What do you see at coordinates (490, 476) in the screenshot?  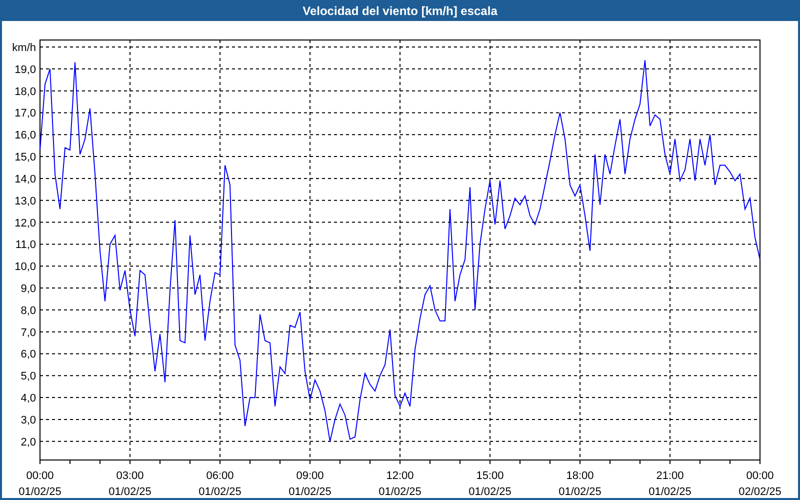 I see `axis-tick-label: 15:00` at bounding box center [490, 476].